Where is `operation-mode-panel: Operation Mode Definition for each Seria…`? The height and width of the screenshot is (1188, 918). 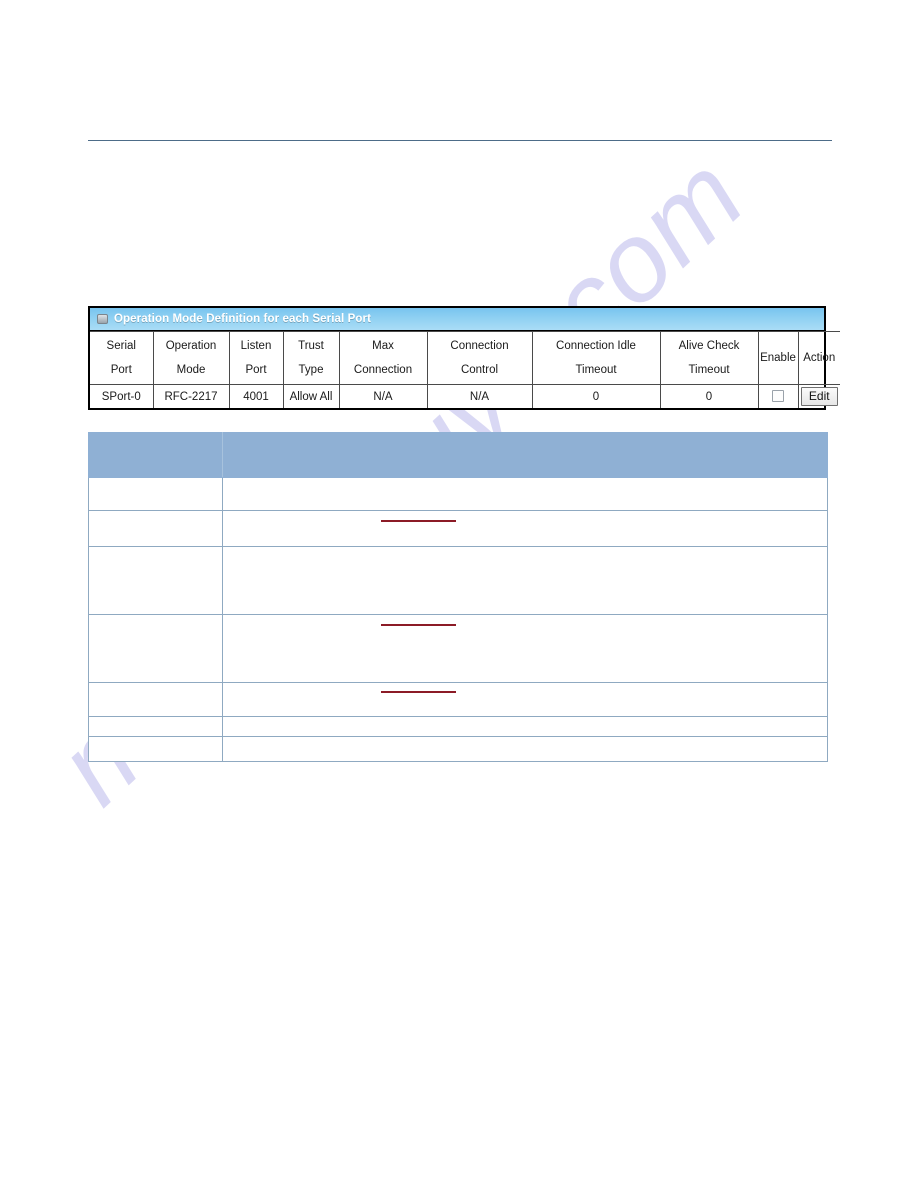
operation-mode-panel: Operation Mode Definition for each Seria… is located at coordinates (464, 358).